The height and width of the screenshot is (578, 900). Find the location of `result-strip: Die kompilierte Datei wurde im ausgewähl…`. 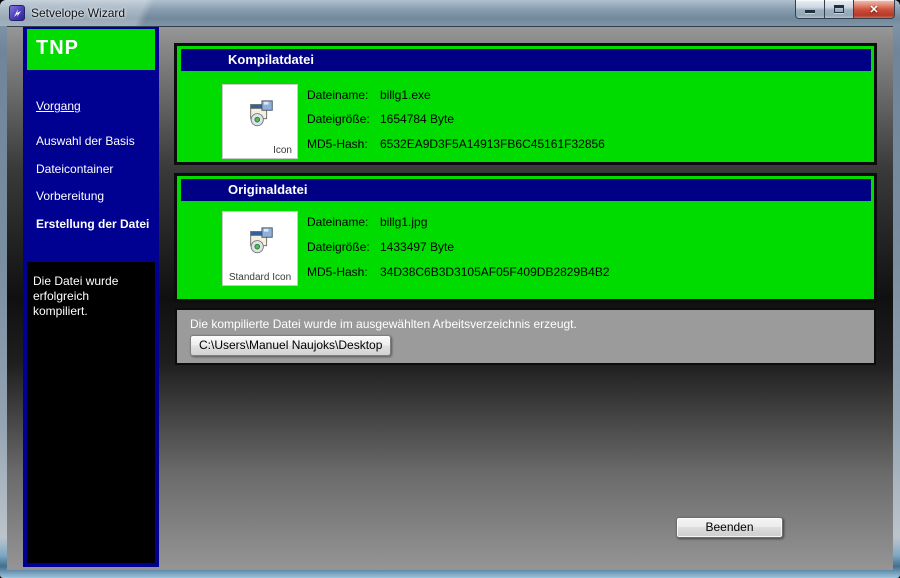

result-strip: Die kompilierte Datei wurde im ausgewähl… is located at coordinates (525, 336).